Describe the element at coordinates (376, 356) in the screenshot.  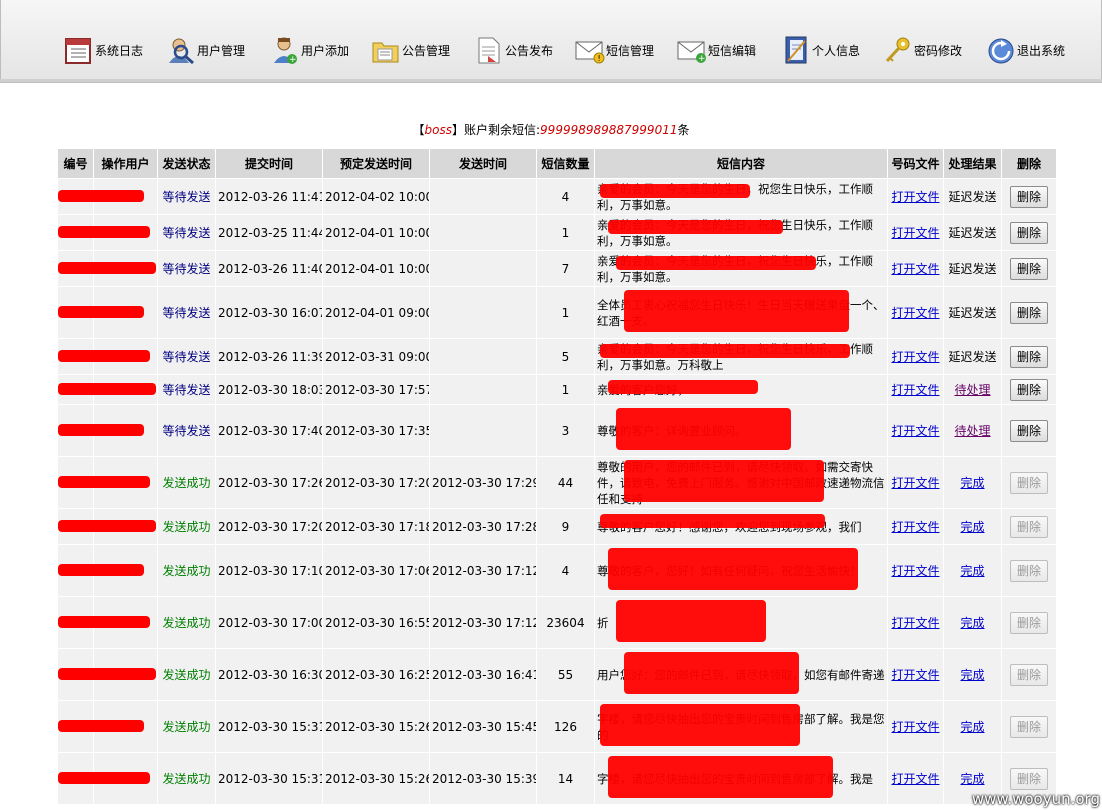
I see `cell-scheduled-time: 2012-03-31 09:00:00` at that location.